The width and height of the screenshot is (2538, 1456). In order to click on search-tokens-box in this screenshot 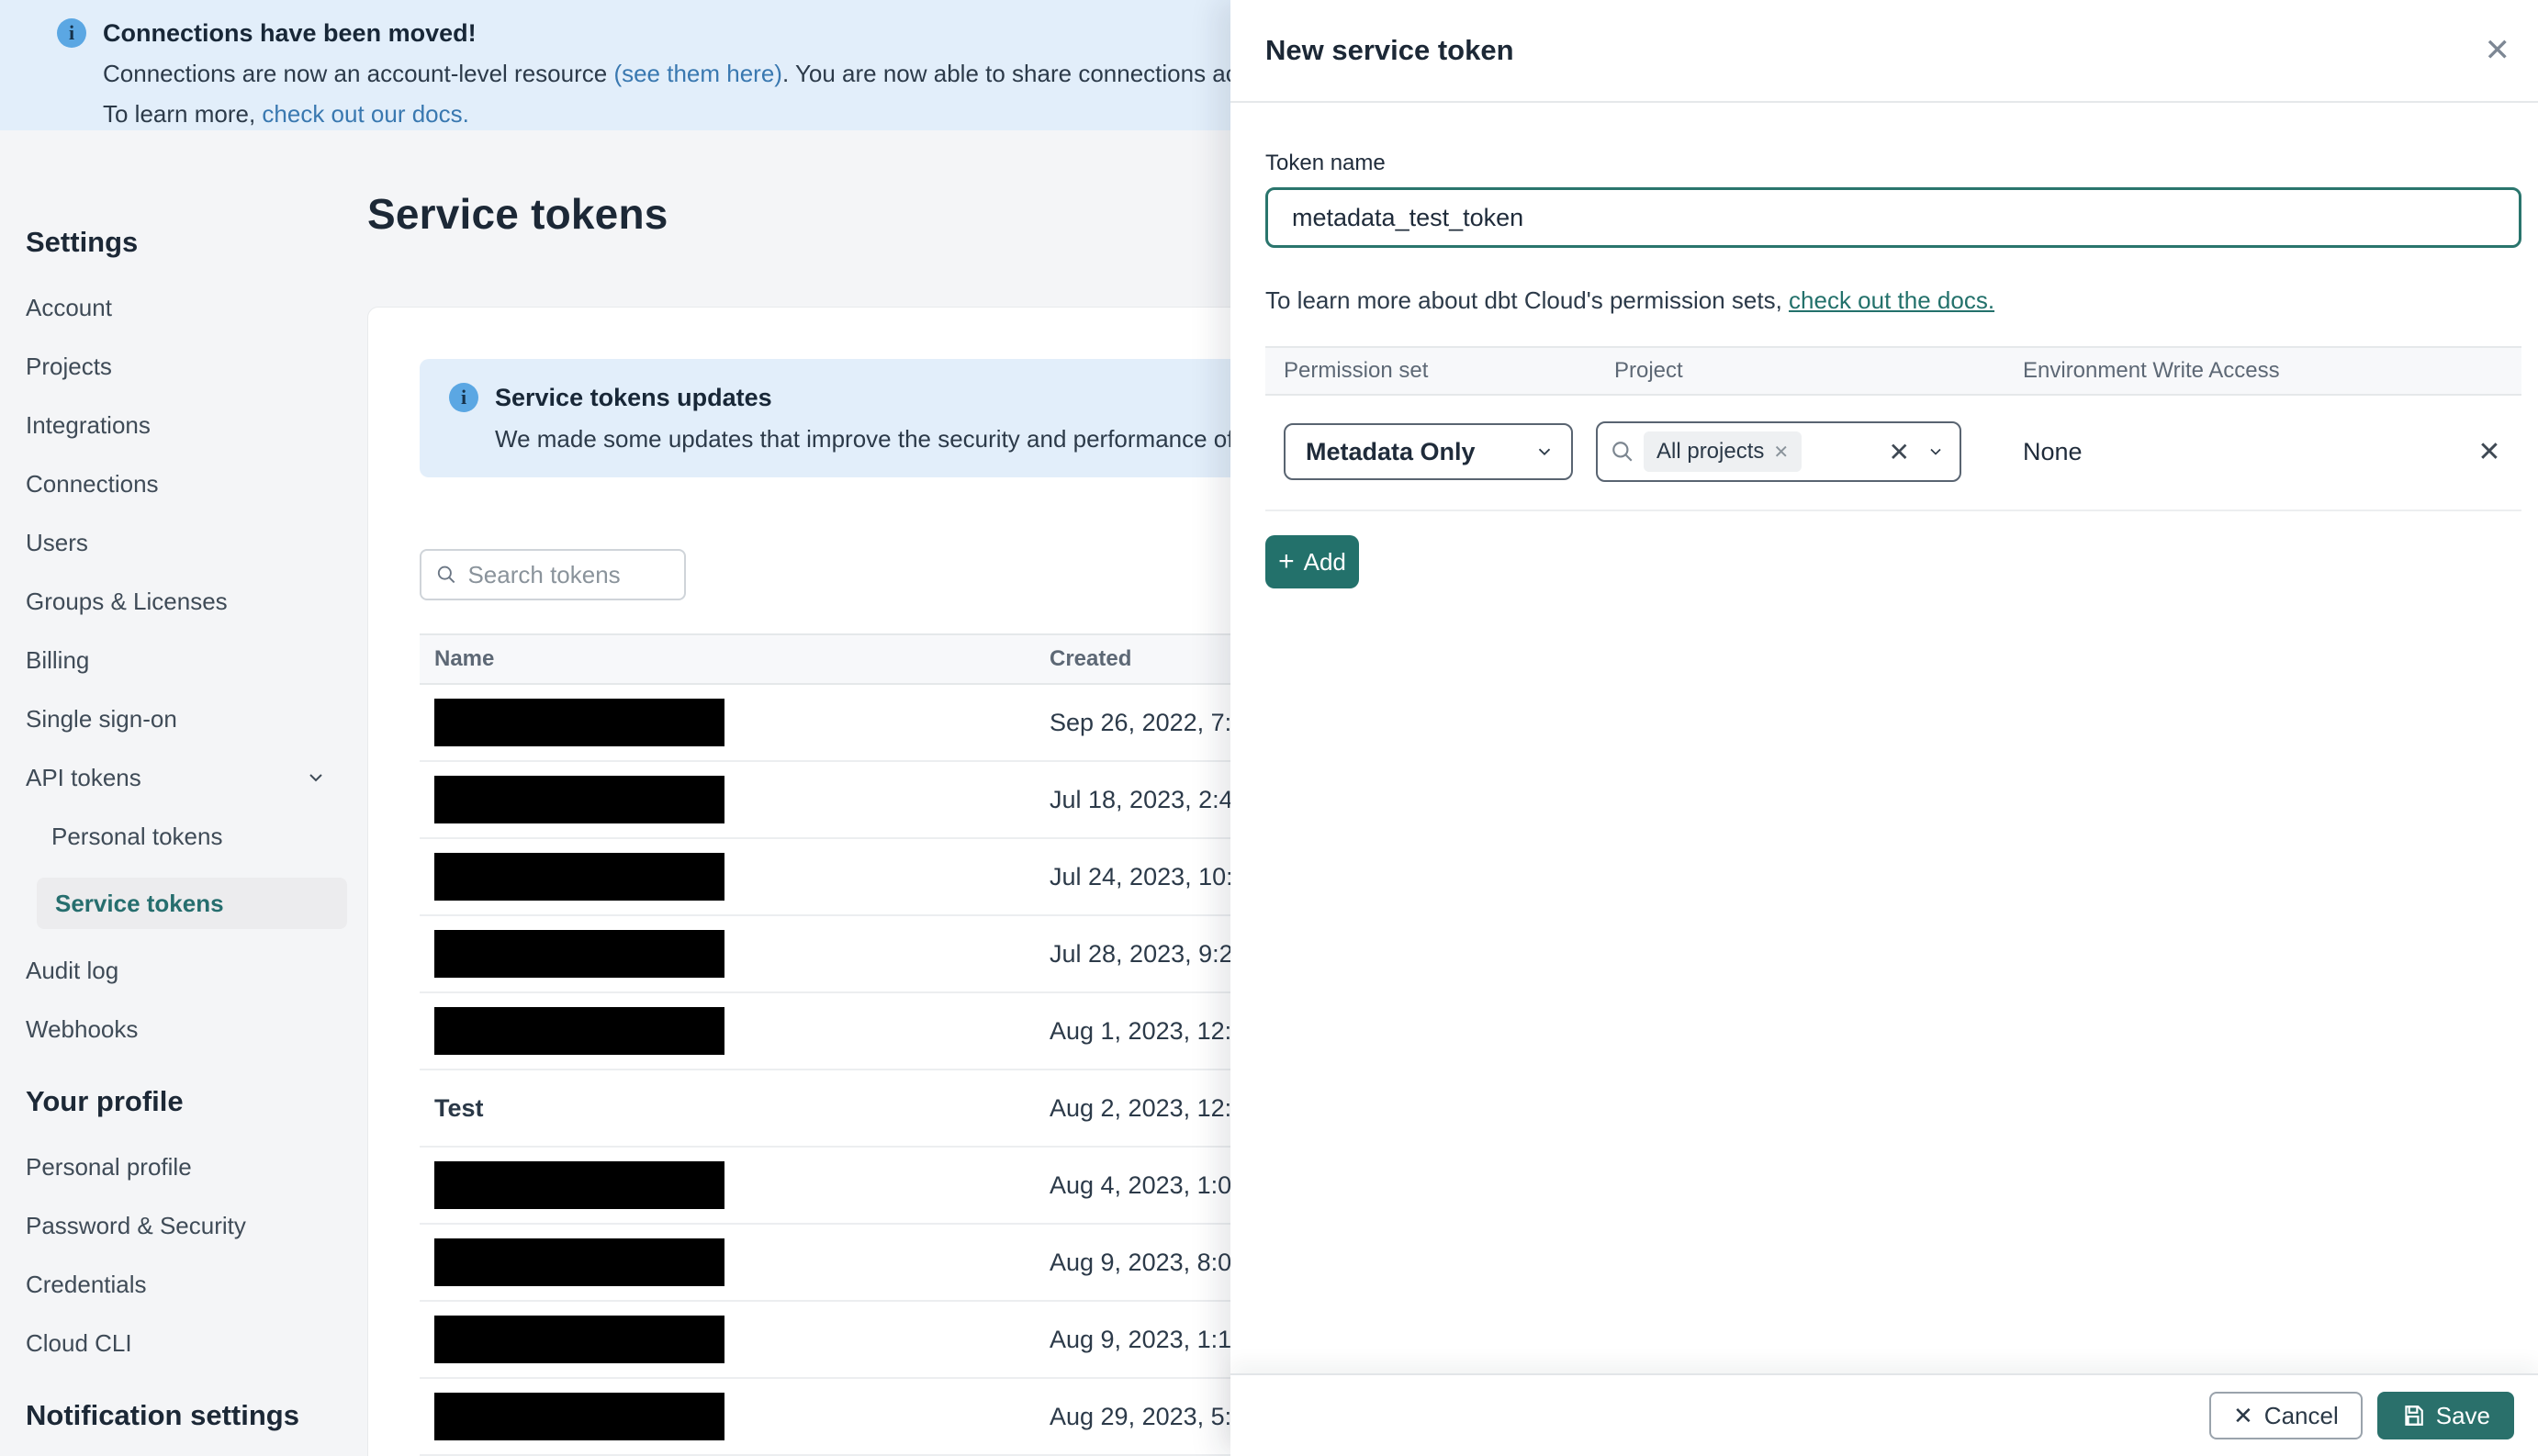, I will do `click(553, 574)`.